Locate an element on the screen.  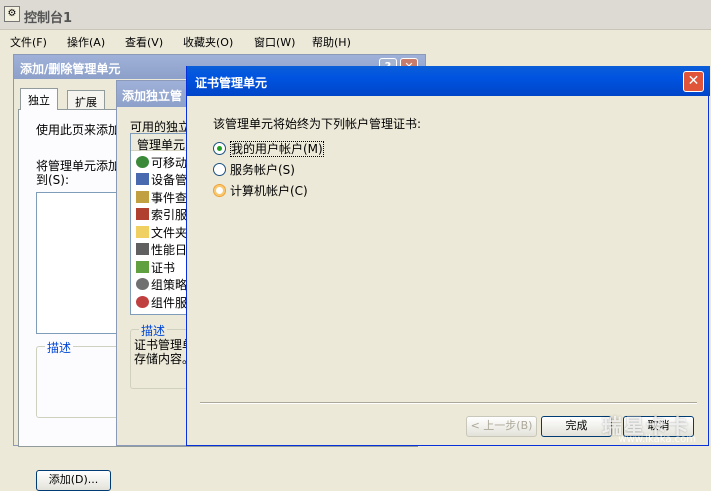
back-button: < 上一步(B) is located at coordinates (501, 426).